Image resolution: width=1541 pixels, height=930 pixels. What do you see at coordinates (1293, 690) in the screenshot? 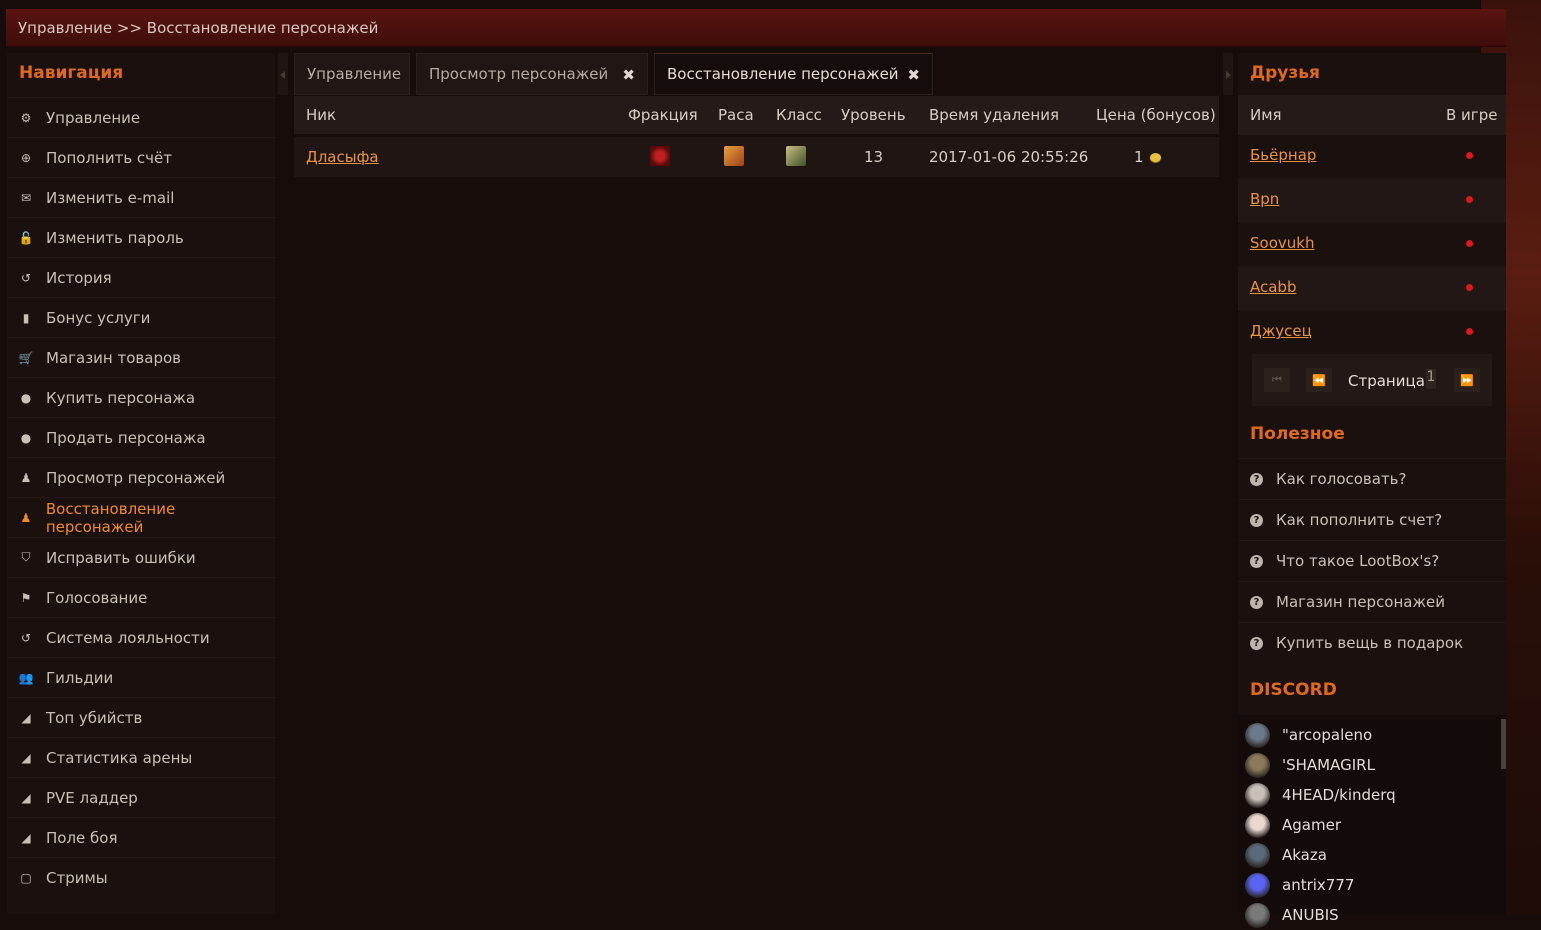
I see `discord-title: DISCORD` at bounding box center [1293, 690].